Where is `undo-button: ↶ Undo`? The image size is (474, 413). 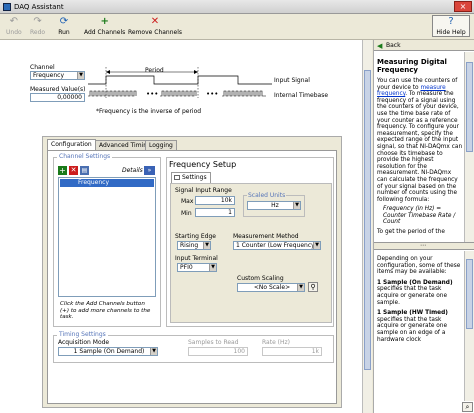
undo-button: ↶ Undo is located at coordinates (14, 26).